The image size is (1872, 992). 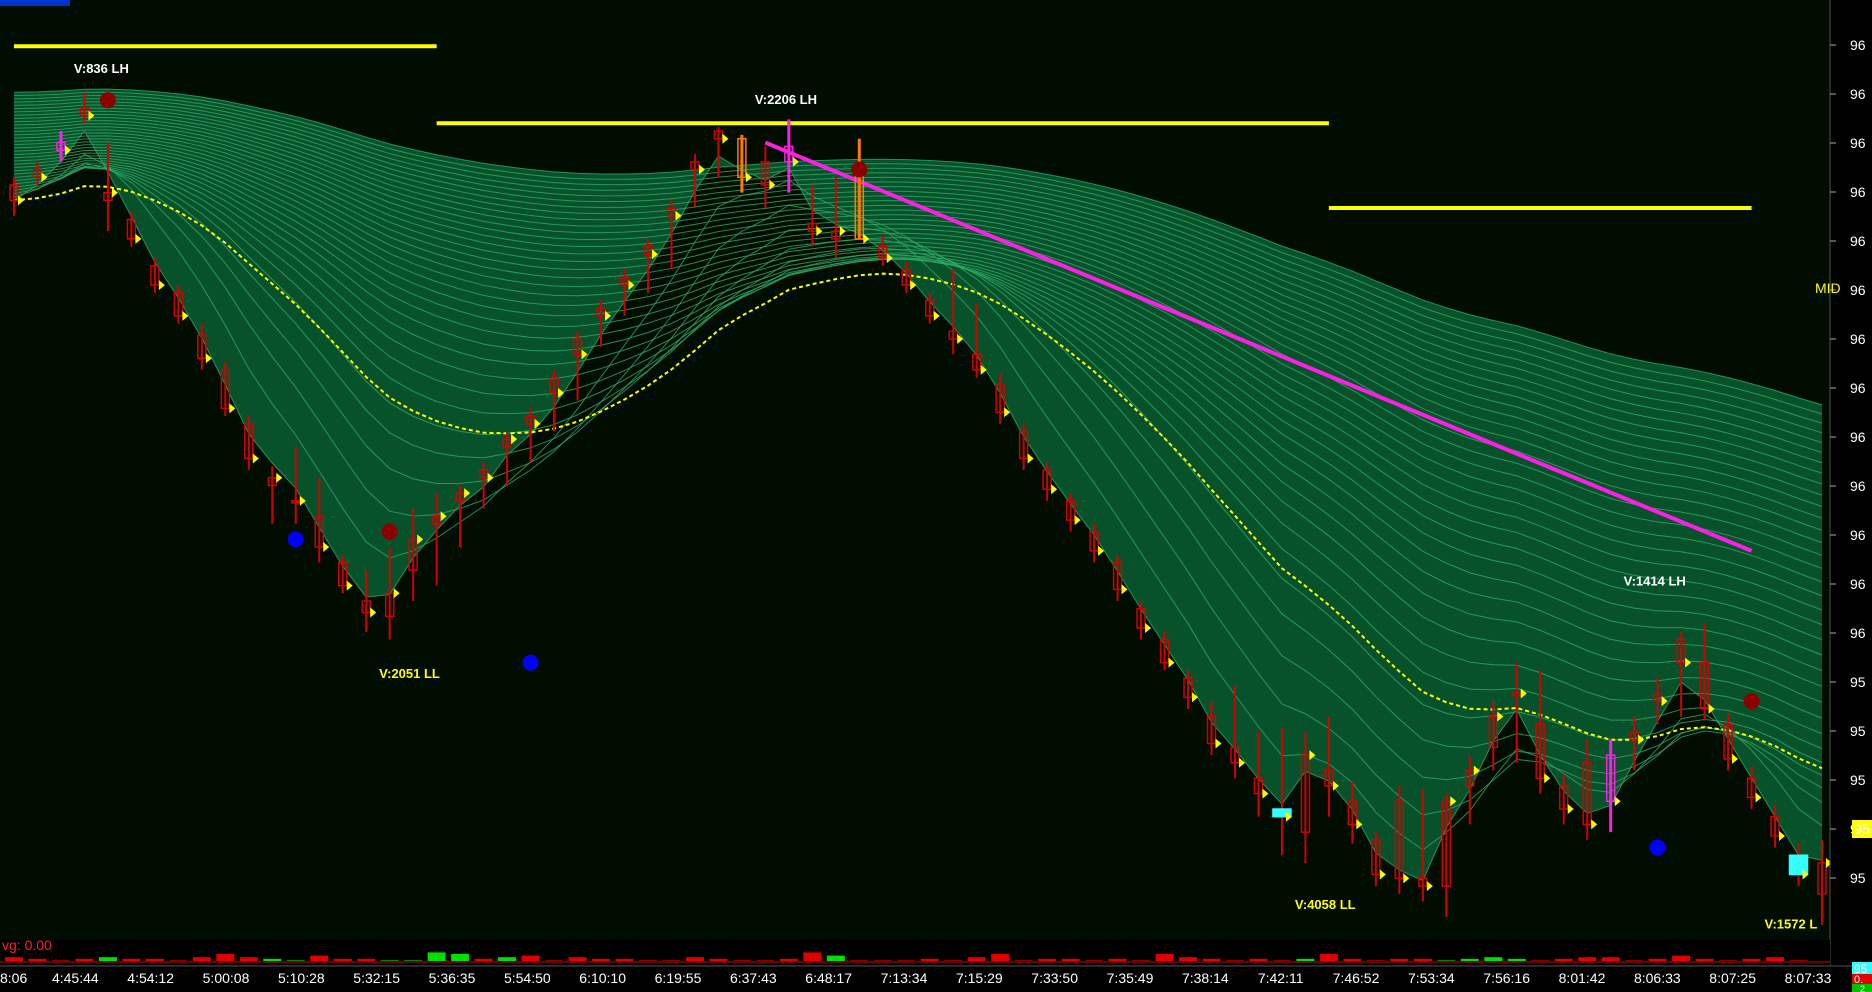 What do you see at coordinates (904, 978) in the screenshot?
I see `time-tick-label-12: 7:13:34` at bounding box center [904, 978].